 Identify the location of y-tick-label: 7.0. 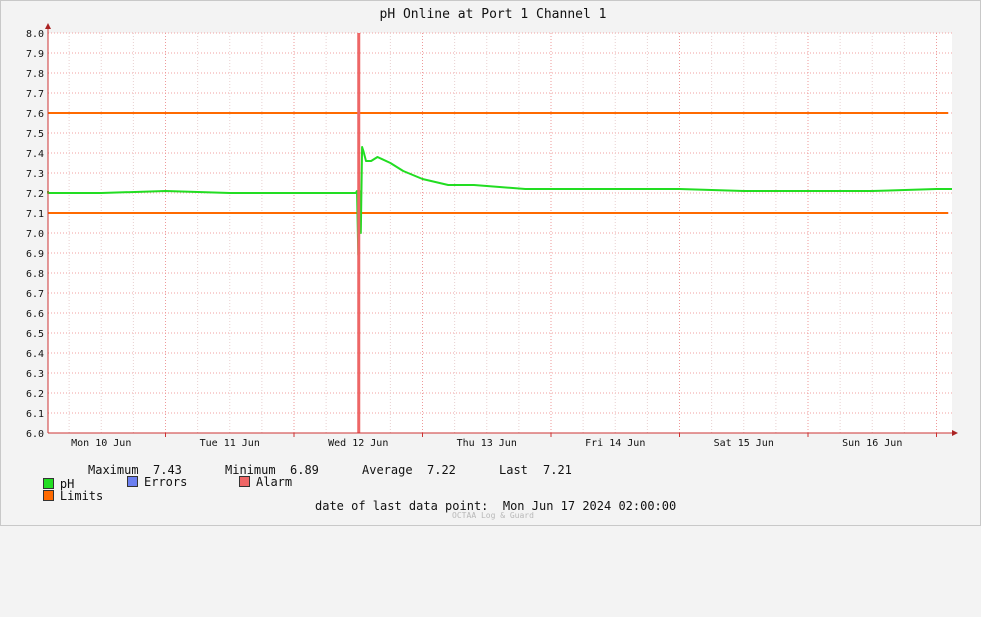
(35, 234).